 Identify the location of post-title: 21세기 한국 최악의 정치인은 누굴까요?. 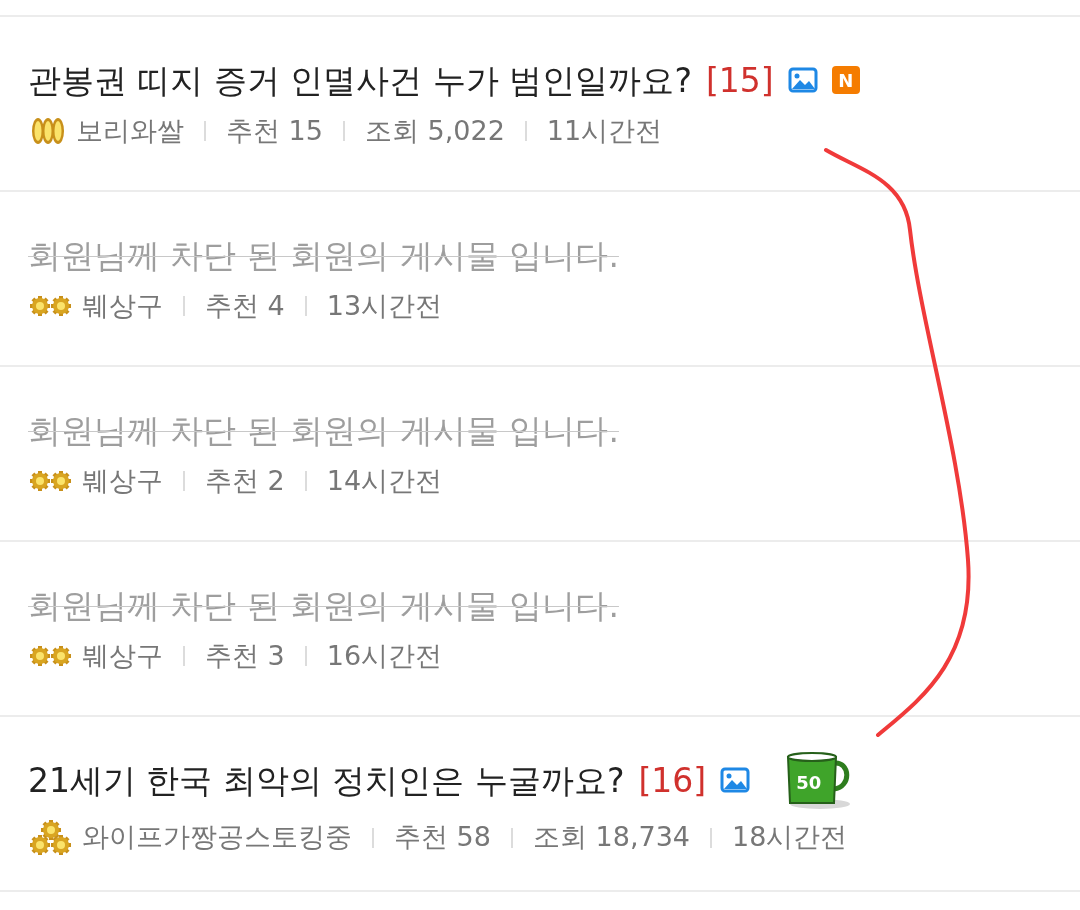
(326, 780).